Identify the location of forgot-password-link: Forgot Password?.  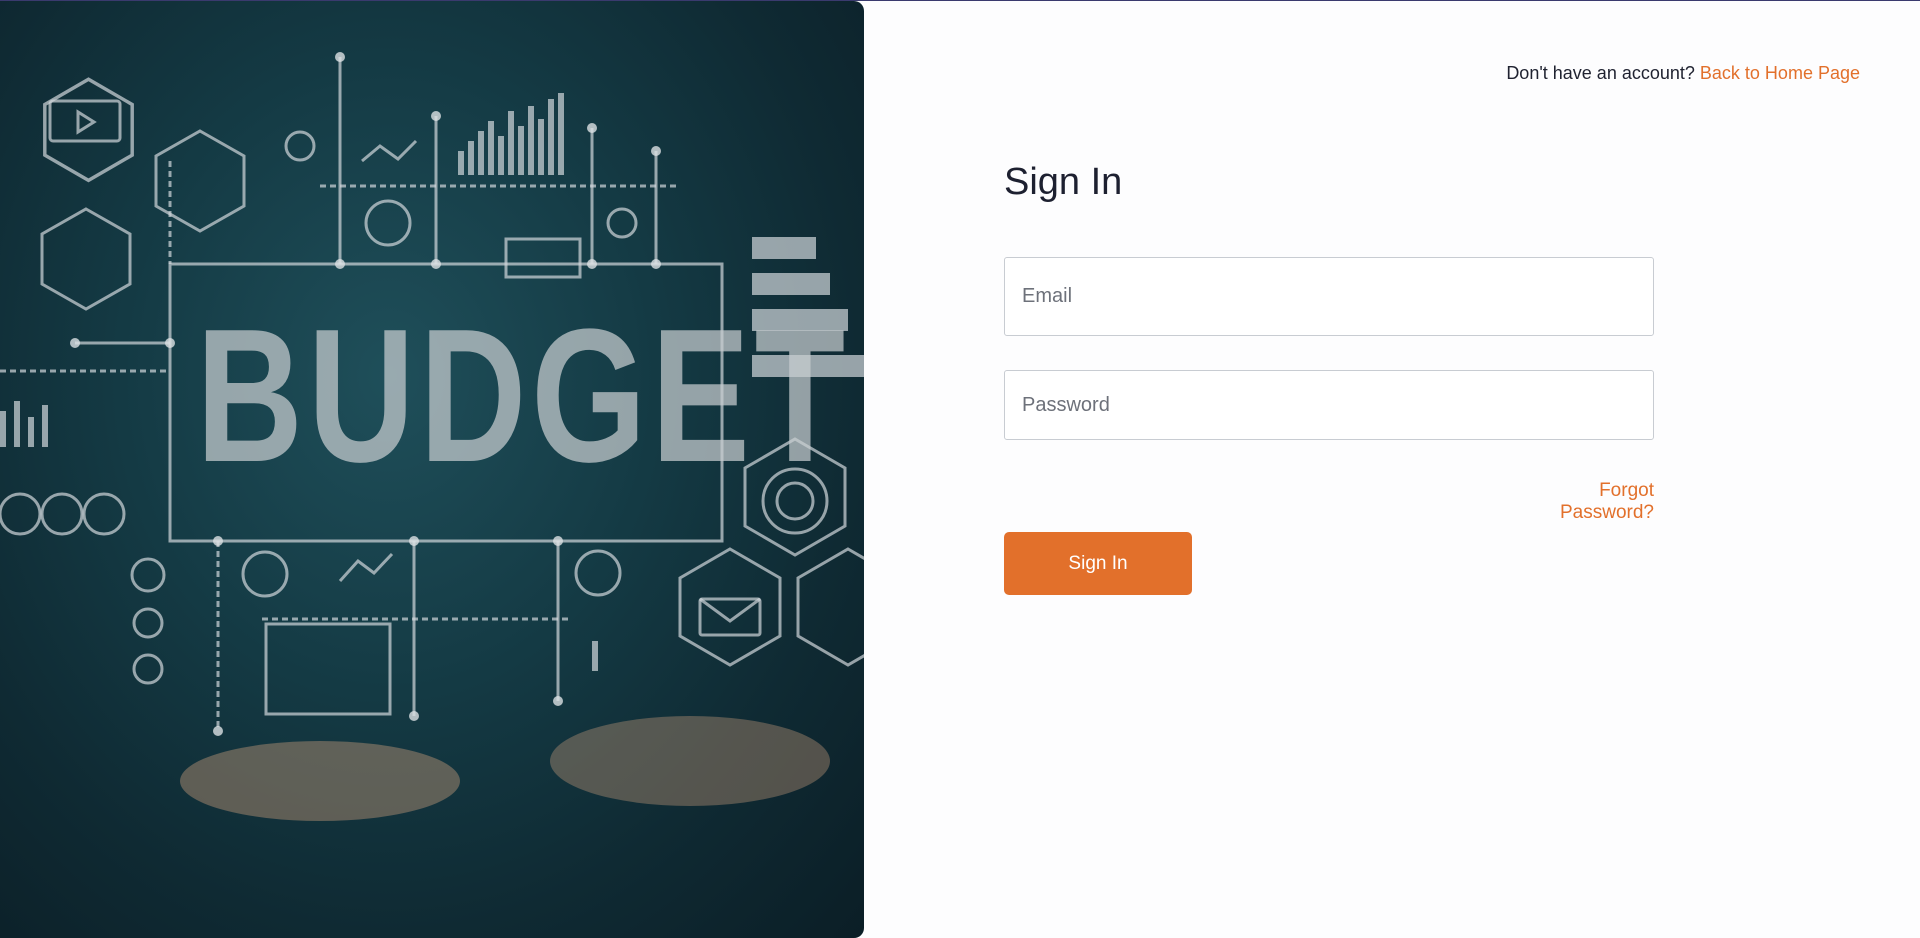
(1579, 502).